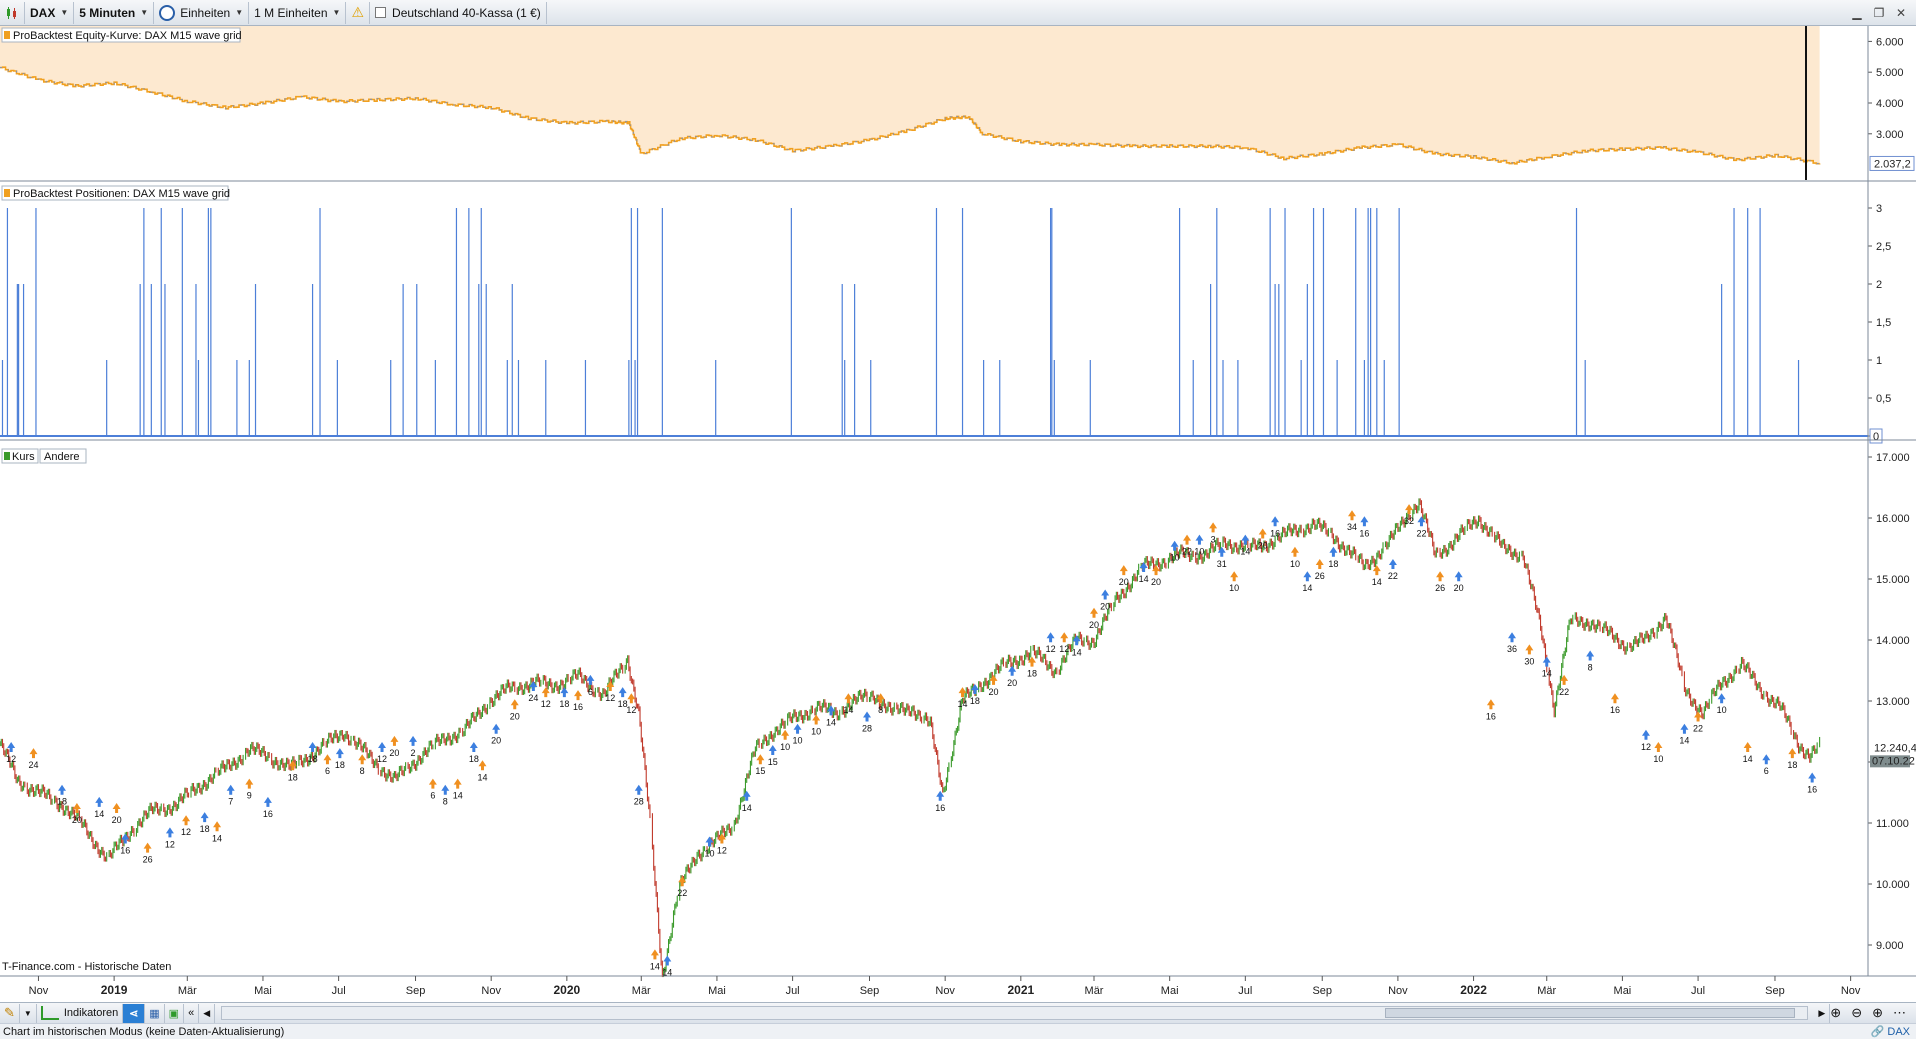 The width and height of the screenshot is (1916, 1039). I want to click on status-symbol-link: 🔗 DAX, so click(1893, 1031).